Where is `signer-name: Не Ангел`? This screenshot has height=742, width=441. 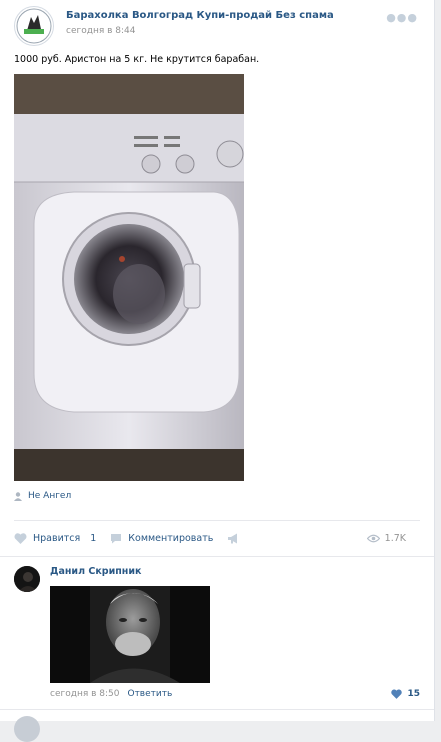 signer-name: Не Ангел is located at coordinates (49, 496).